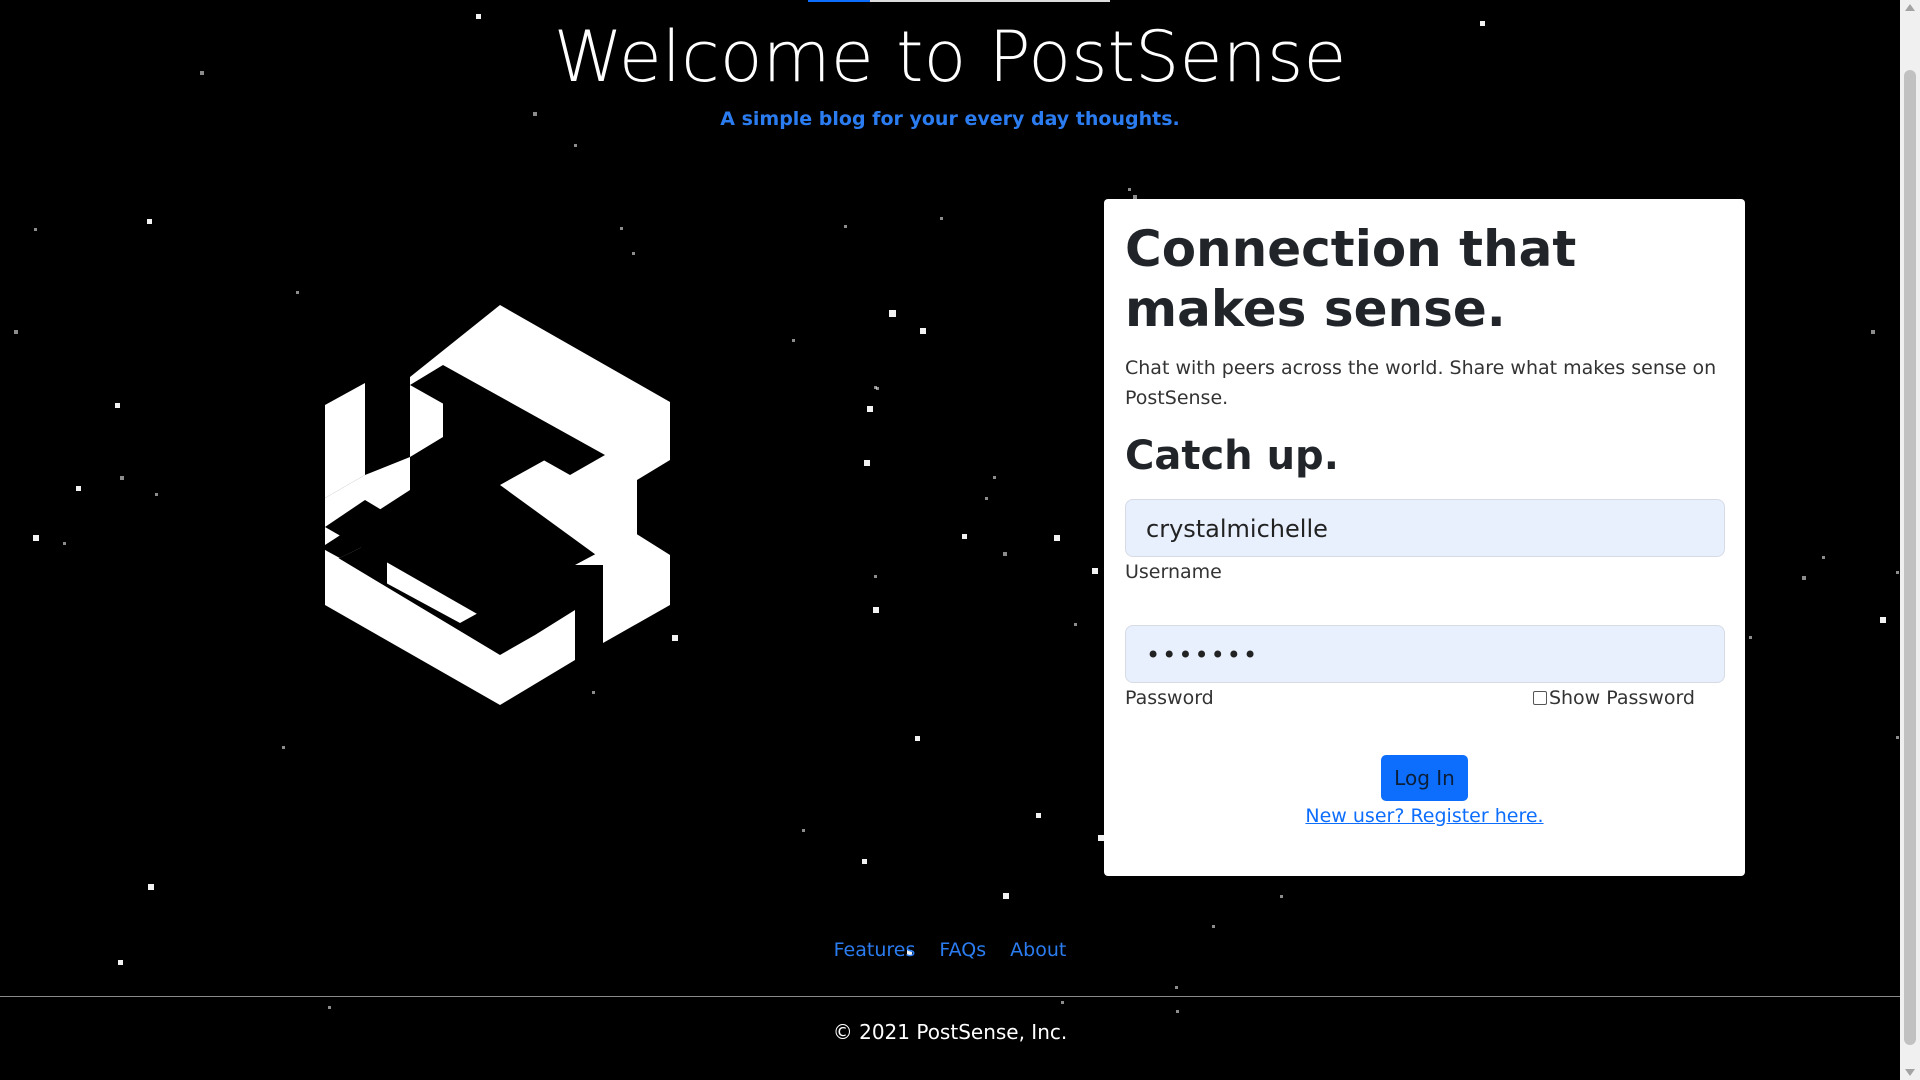  I want to click on username-label: Username, so click(1173, 572).